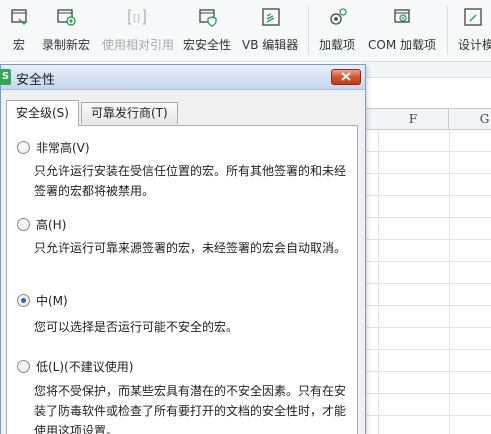 This screenshot has height=434, width=491. I want to click on vb-editor-button: VB 编辑器, so click(271, 31).